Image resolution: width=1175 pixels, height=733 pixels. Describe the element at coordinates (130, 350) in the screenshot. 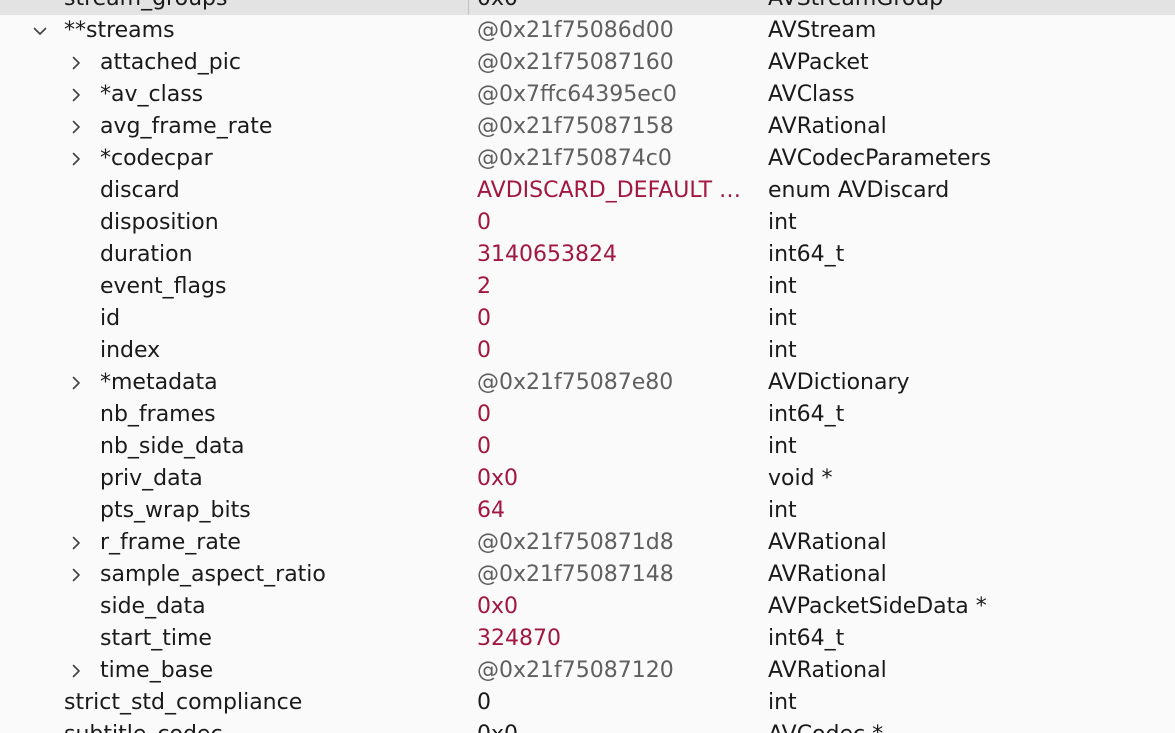

I see `variable-name: index` at that location.